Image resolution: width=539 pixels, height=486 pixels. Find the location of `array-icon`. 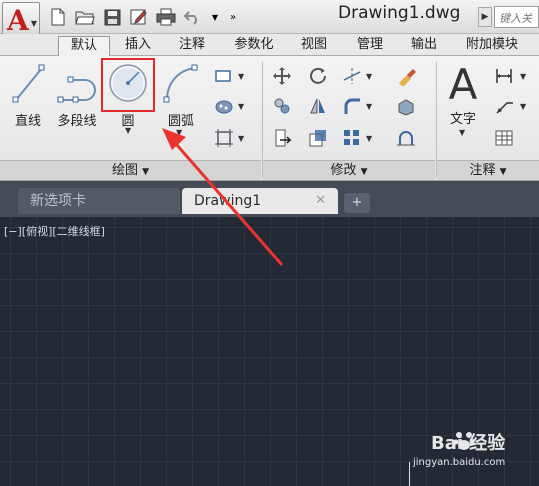

array-icon is located at coordinates (352, 138).